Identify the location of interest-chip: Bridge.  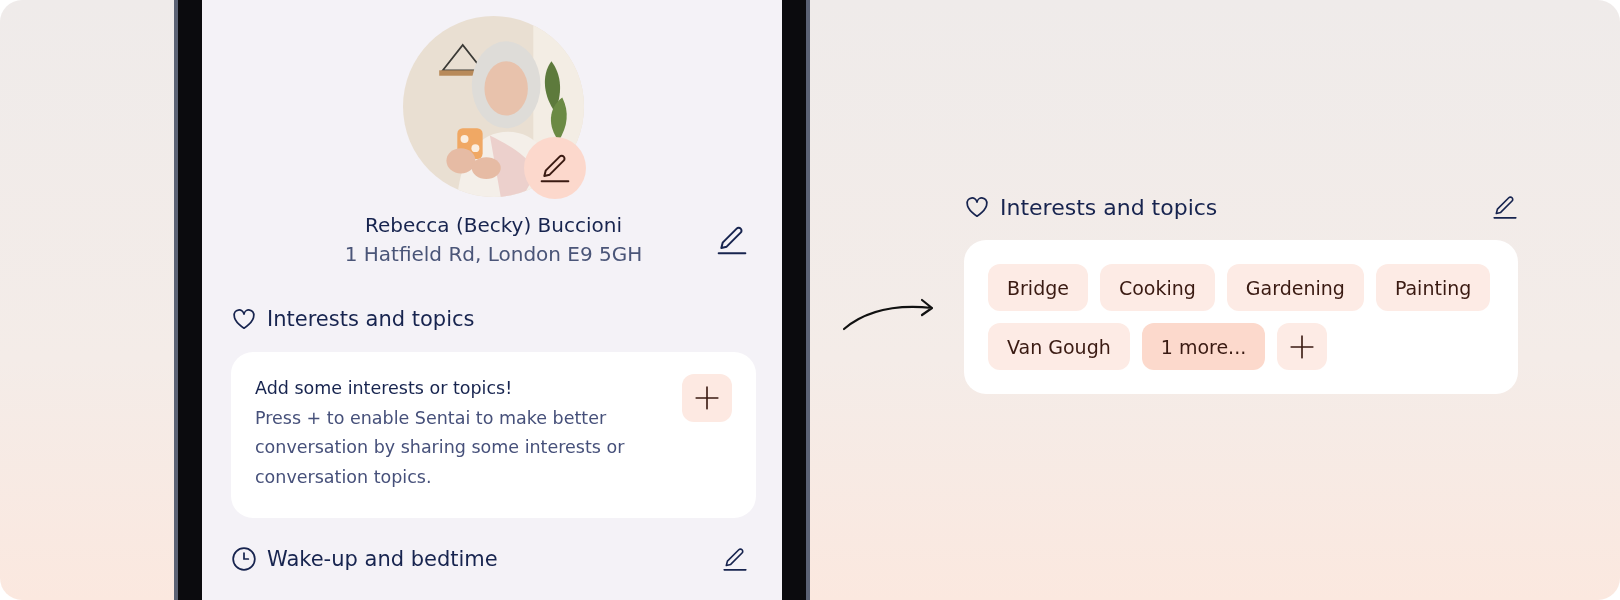
(1038, 287).